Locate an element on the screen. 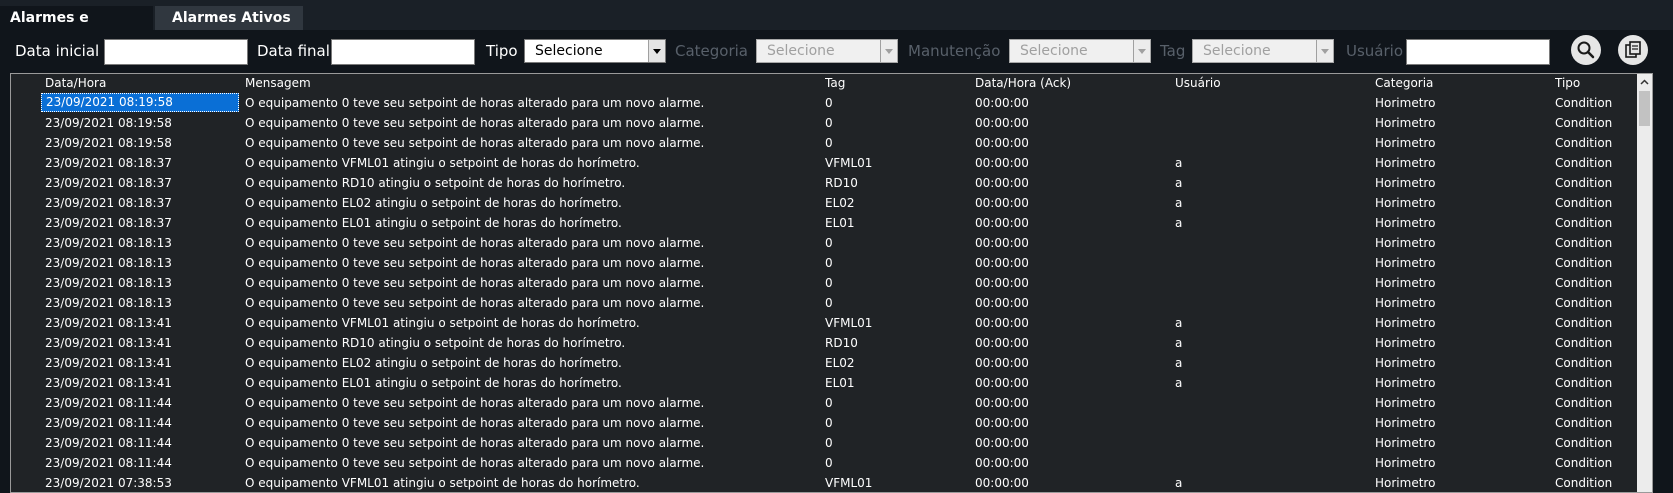 This screenshot has height=493, width=1673. col-mensagem: Mensagem is located at coordinates (278, 83).